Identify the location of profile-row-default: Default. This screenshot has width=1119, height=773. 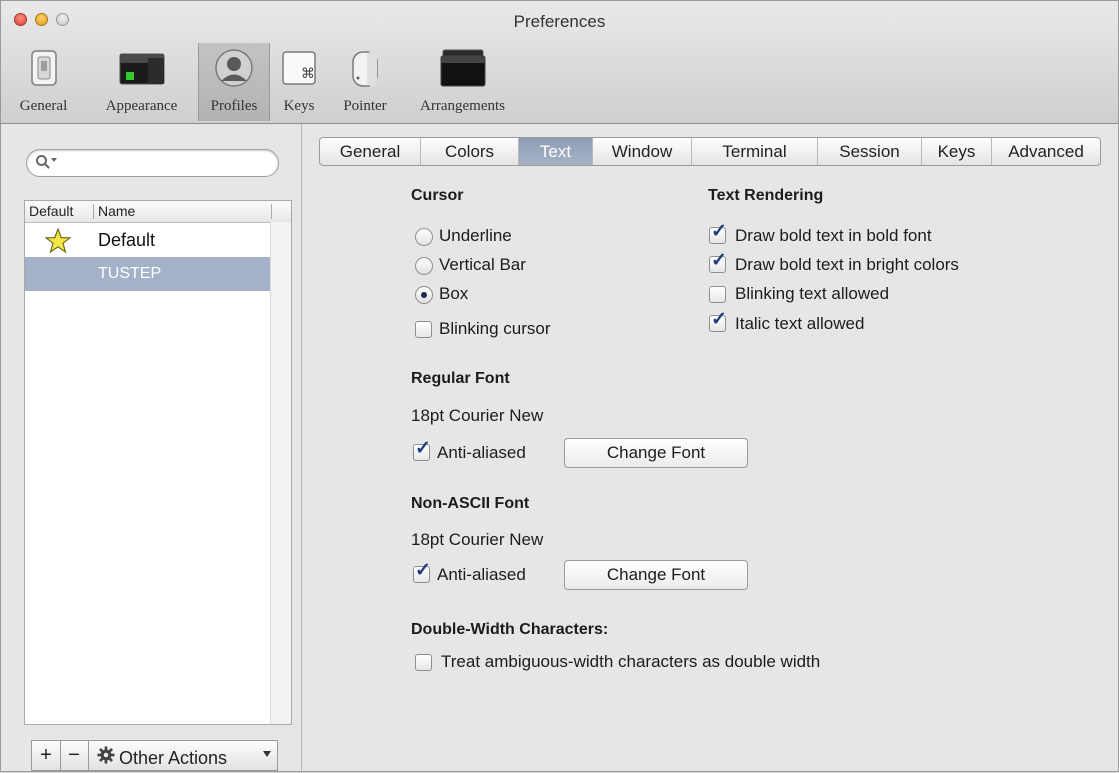
(148, 240).